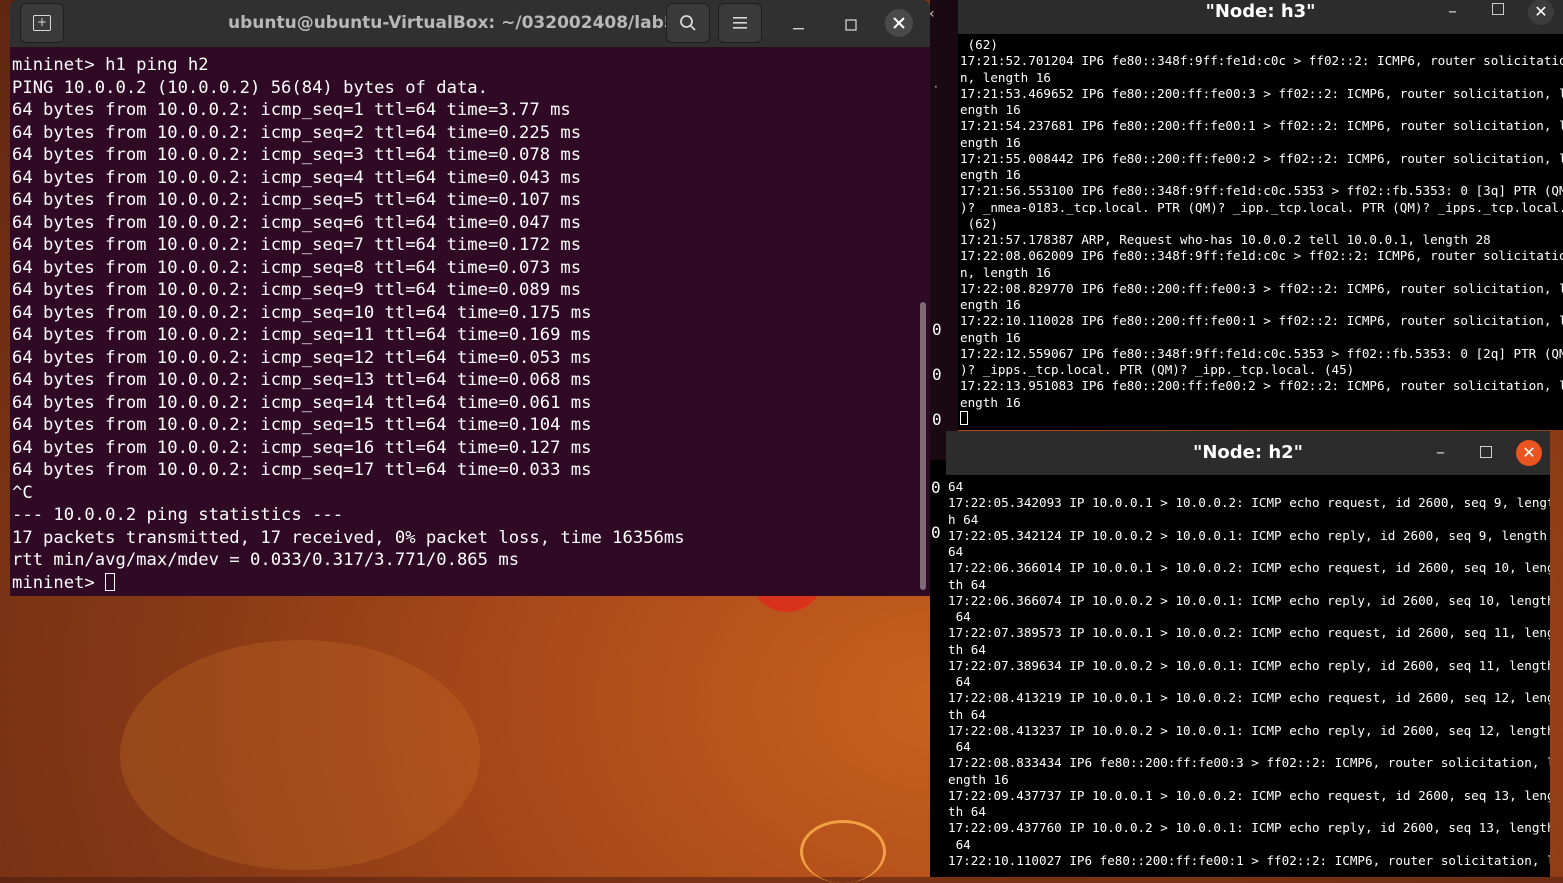  Describe the element at coordinates (178, 515) in the screenshot. I see `output-line: --- 10.0.0.2 ping statistics ---` at that location.